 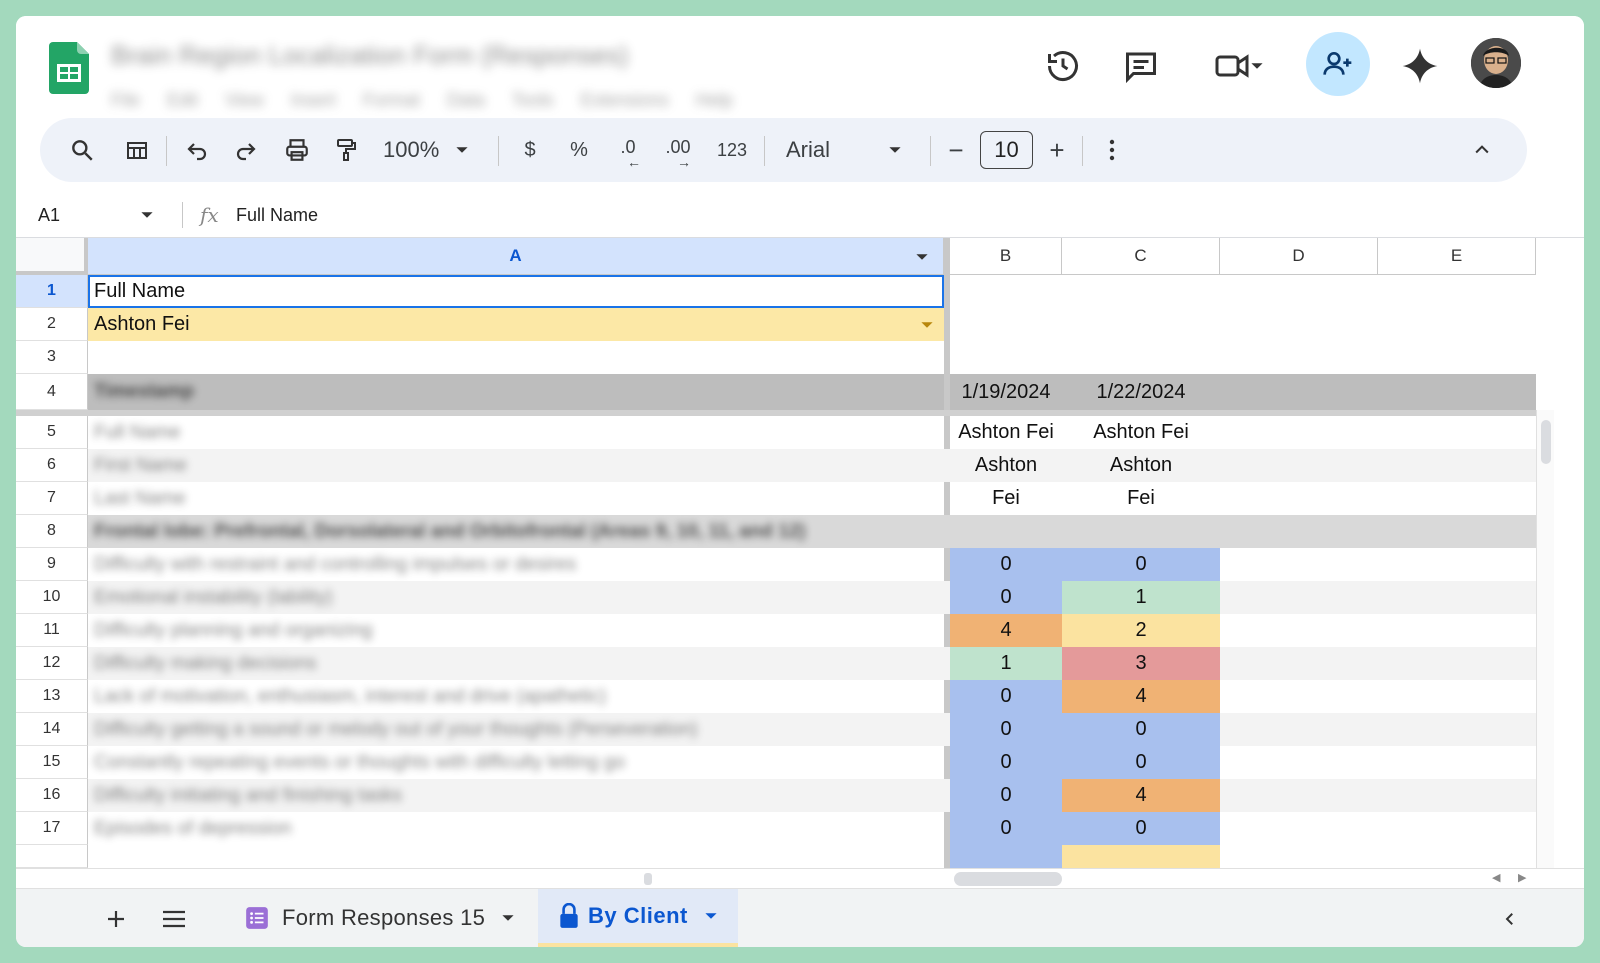 What do you see at coordinates (1141, 564) in the screenshot?
I see `cell-c9: 0` at bounding box center [1141, 564].